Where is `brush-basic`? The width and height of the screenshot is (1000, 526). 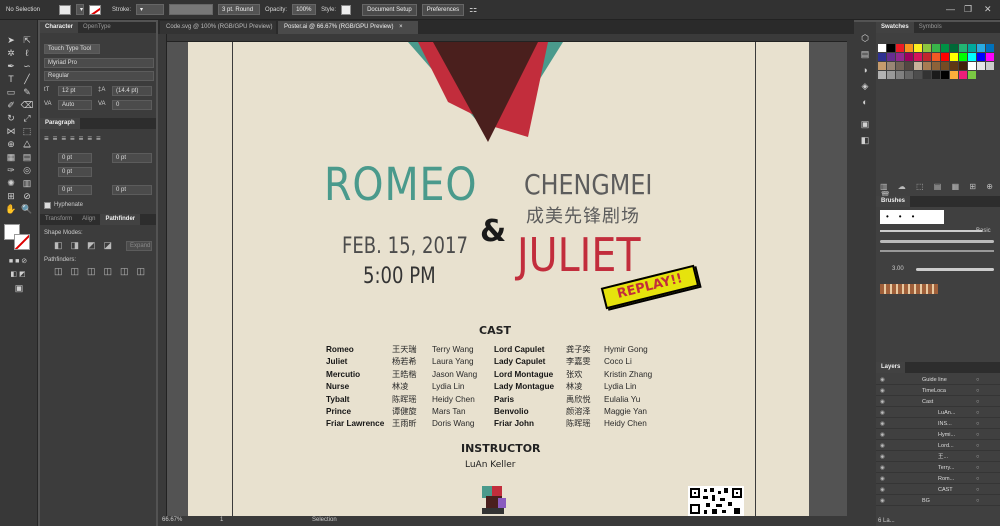
brush-basic is located at coordinates (931, 231).